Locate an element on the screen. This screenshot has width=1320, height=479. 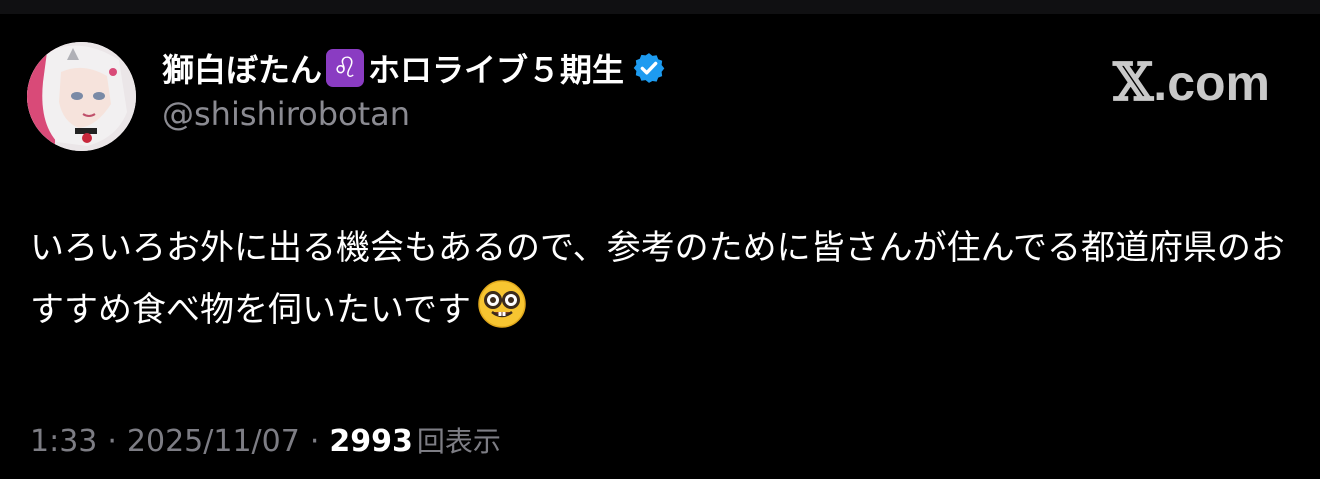
views-label: 回表示 is located at coordinates (458, 441).